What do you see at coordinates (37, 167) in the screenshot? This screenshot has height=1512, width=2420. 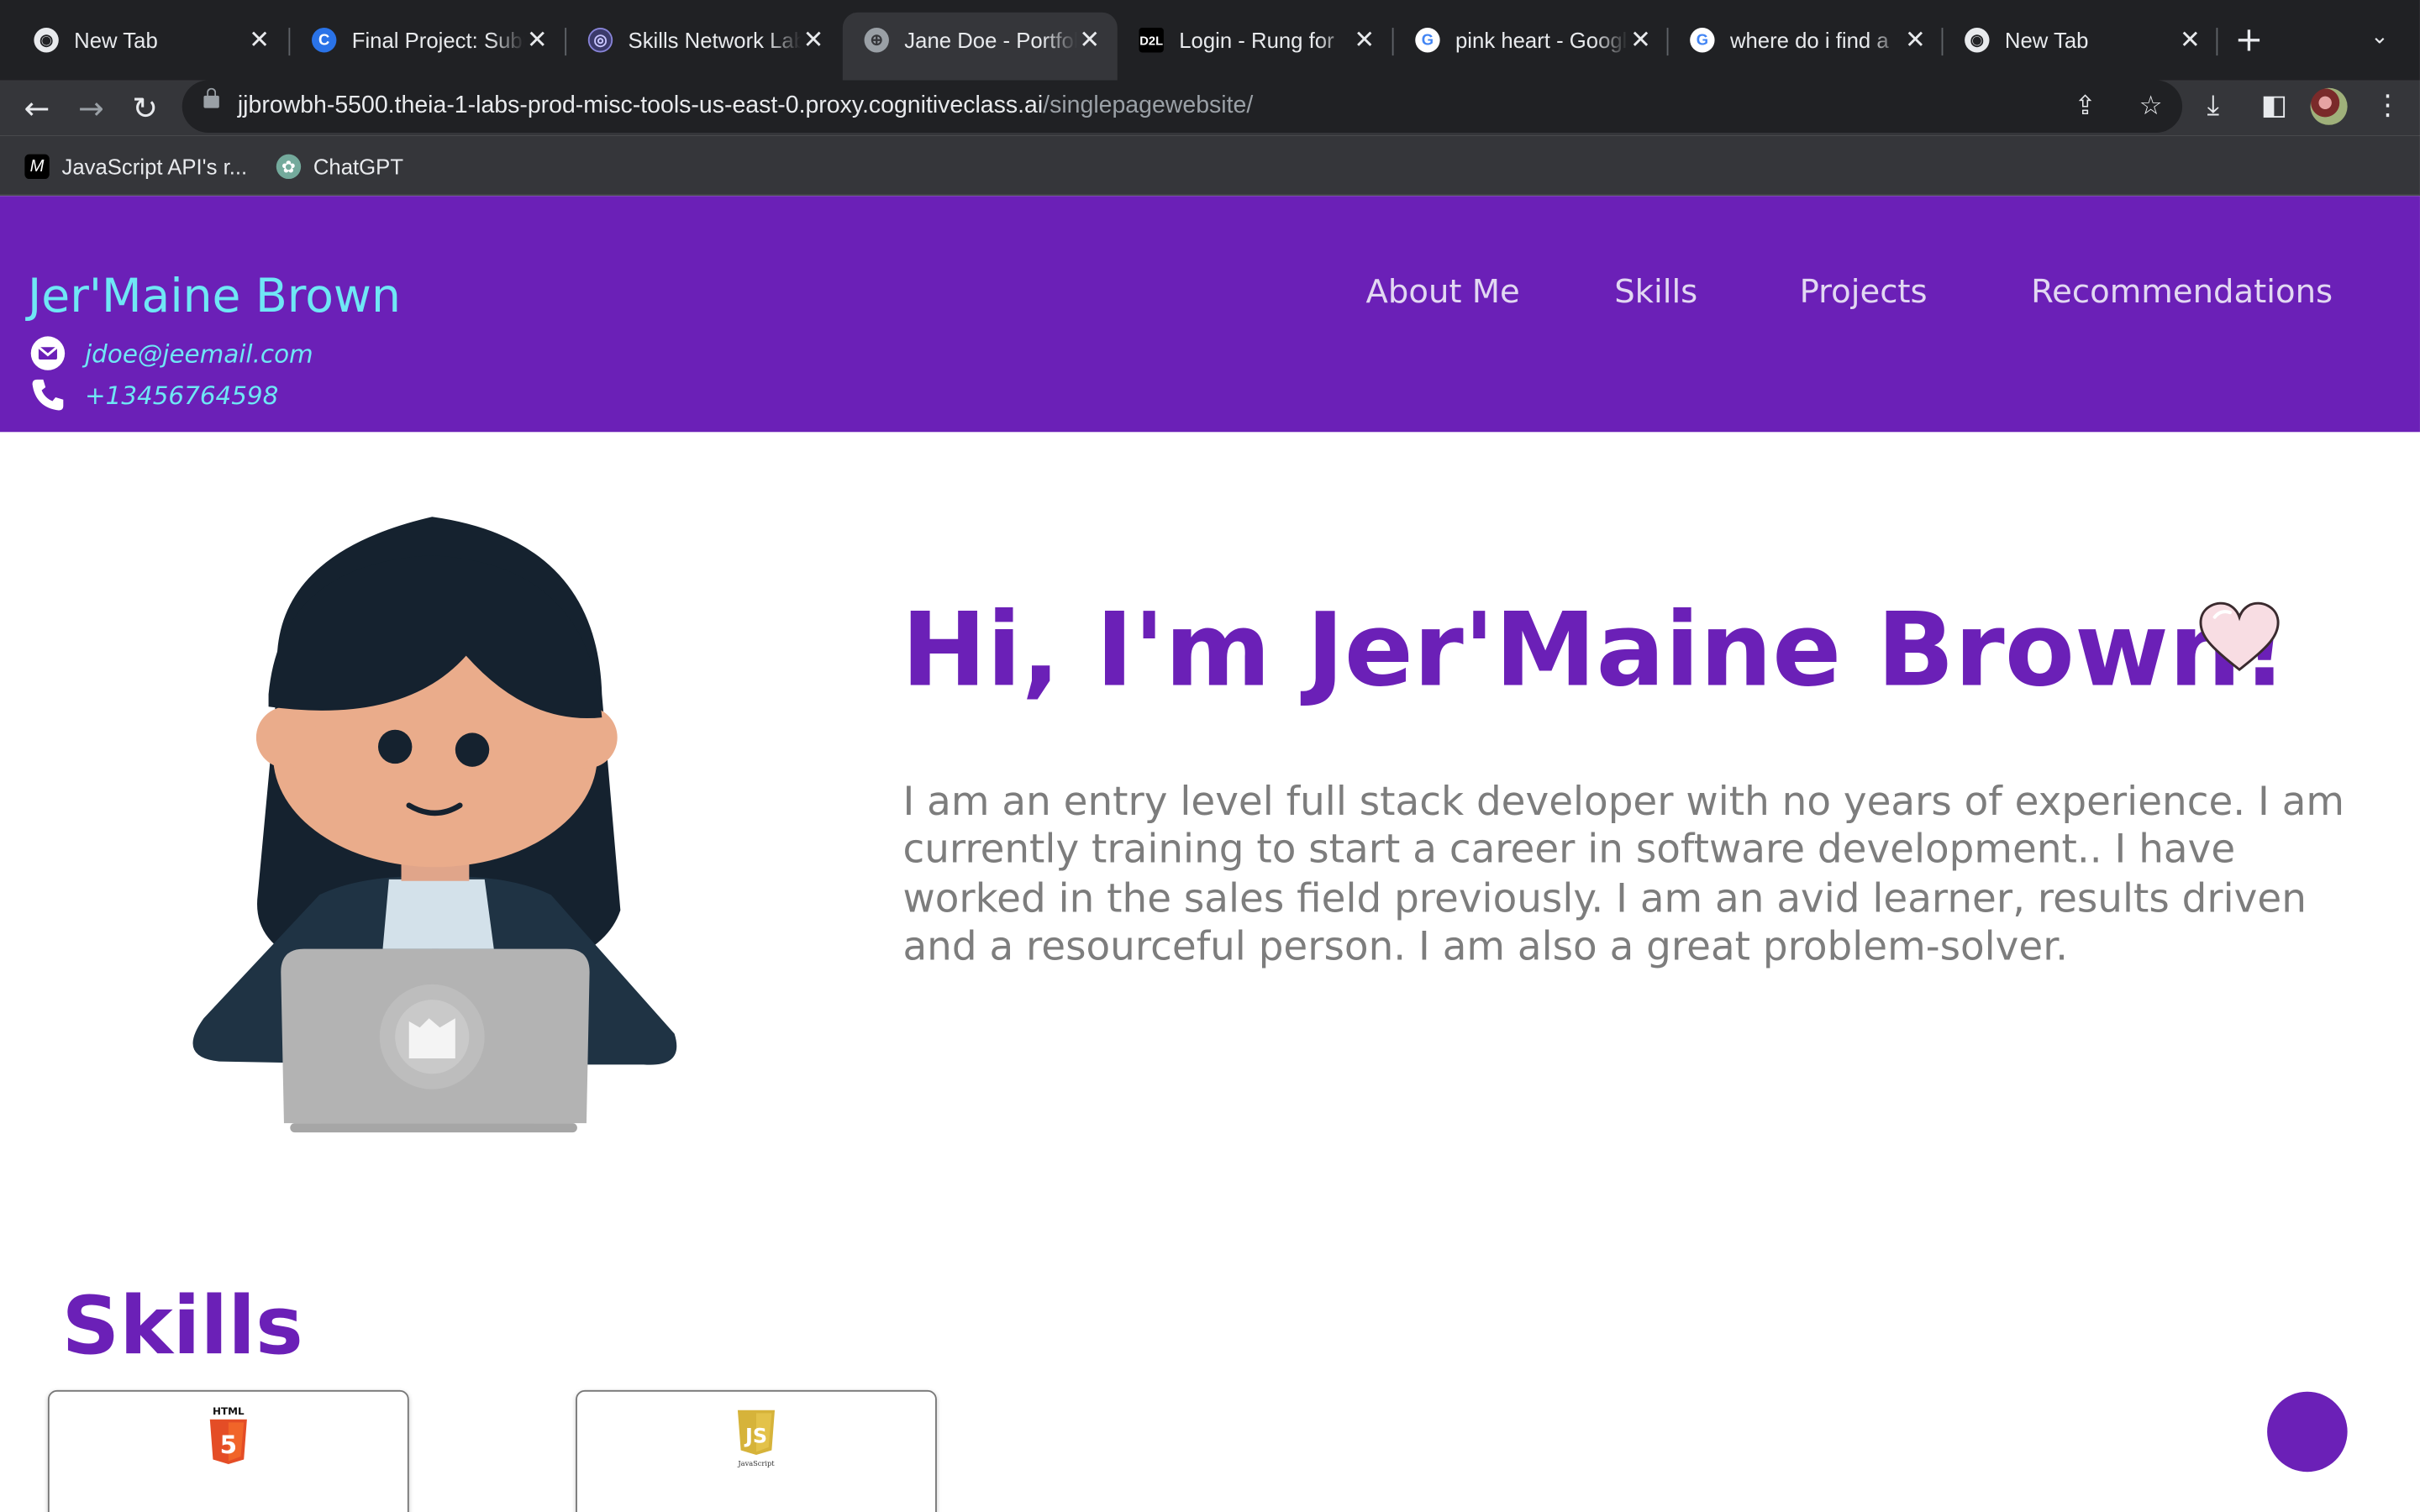 I see `medium-icon: M` at bounding box center [37, 167].